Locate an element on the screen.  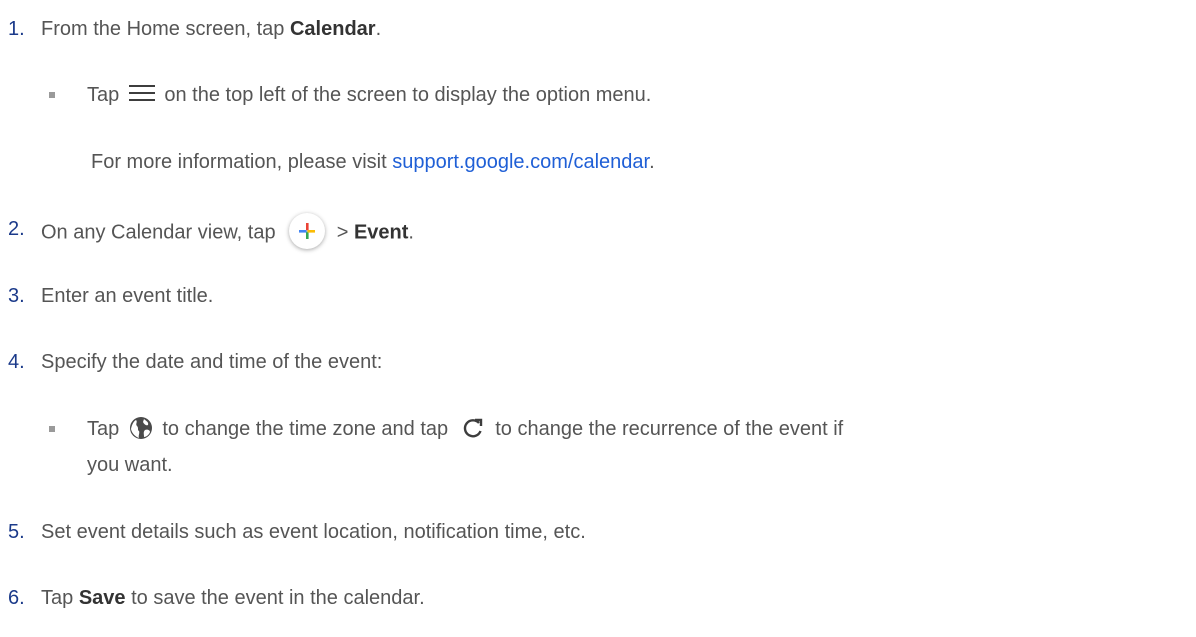
support-link: support.google.com/calendar is located at coordinates (520, 162).